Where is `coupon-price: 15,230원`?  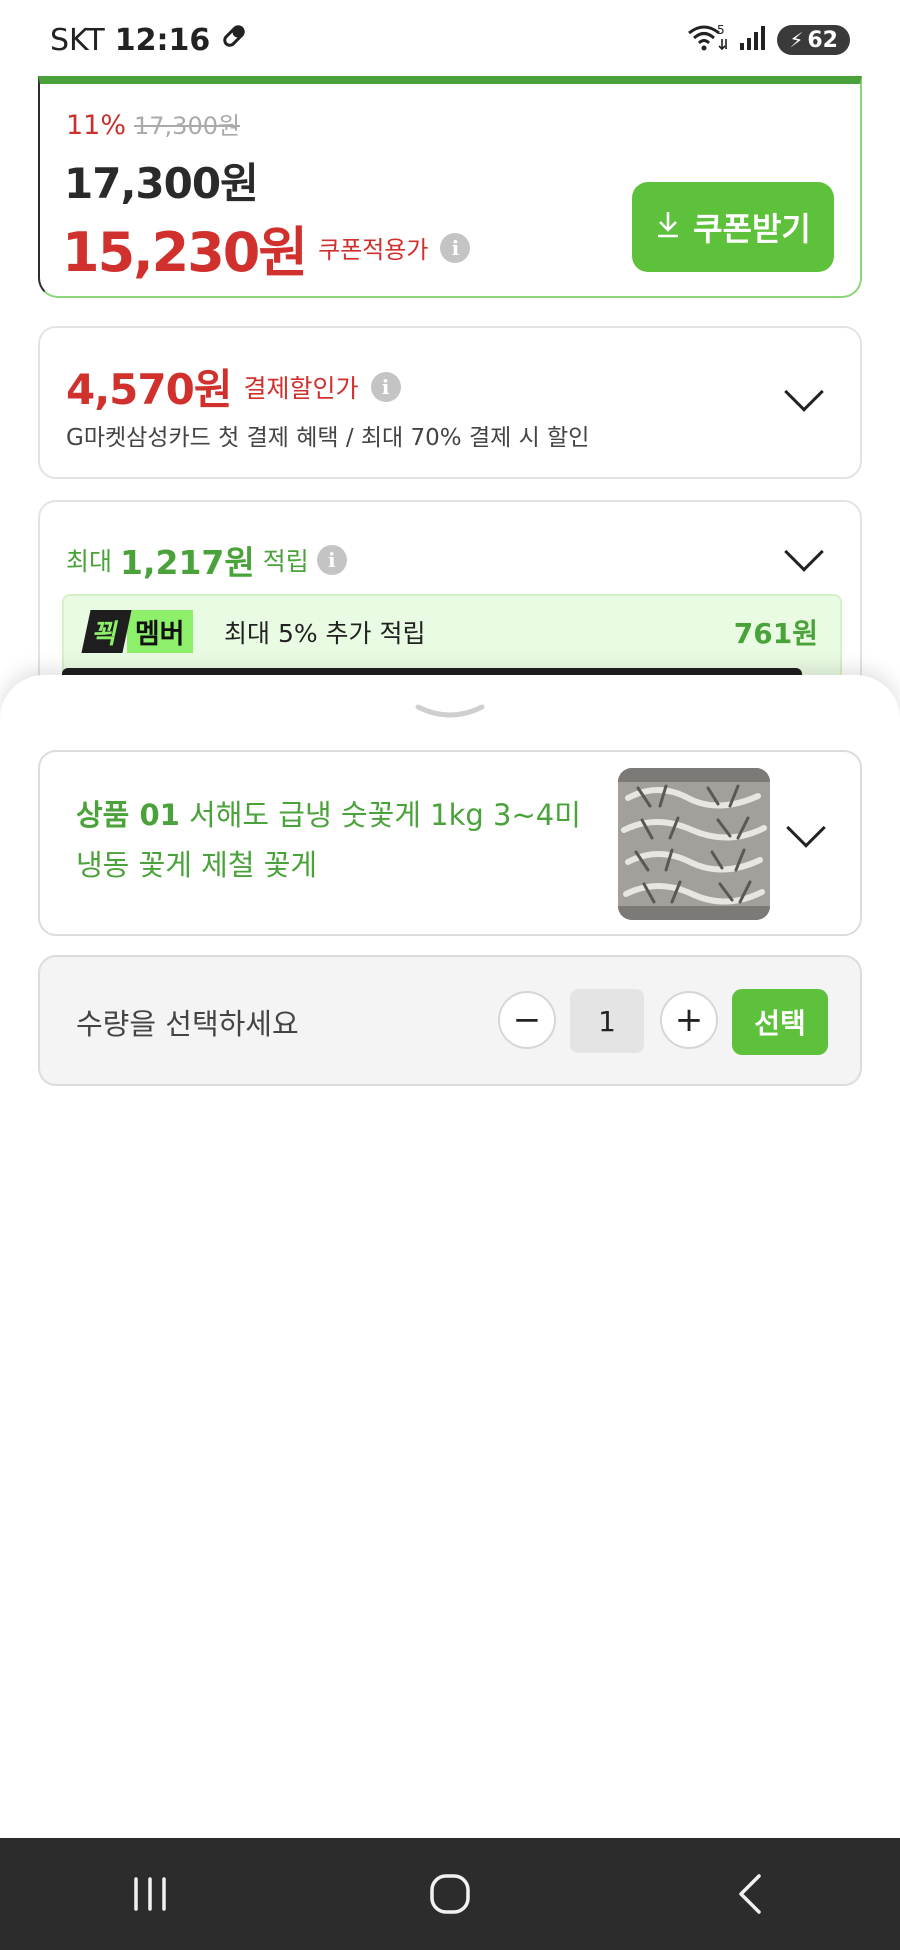 coupon-price: 15,230원 is located at coordinates (185, 252).